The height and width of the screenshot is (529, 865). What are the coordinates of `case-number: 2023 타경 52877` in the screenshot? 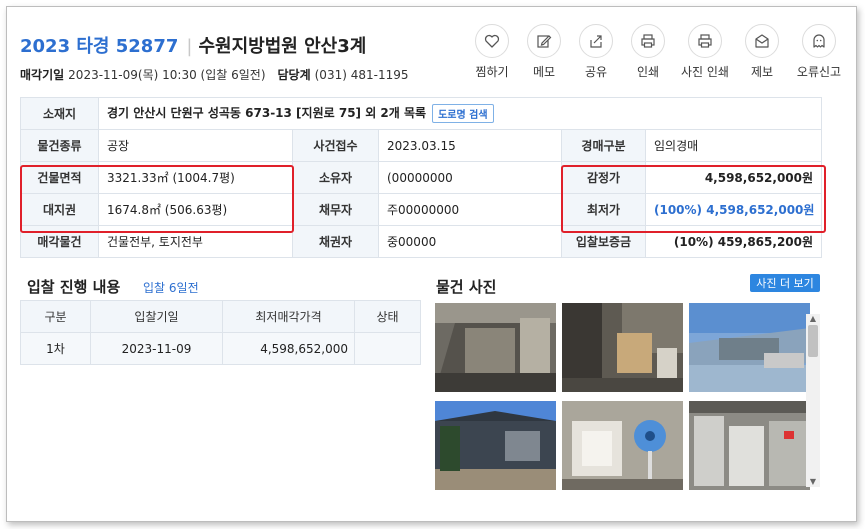 It's located at (99, 46).